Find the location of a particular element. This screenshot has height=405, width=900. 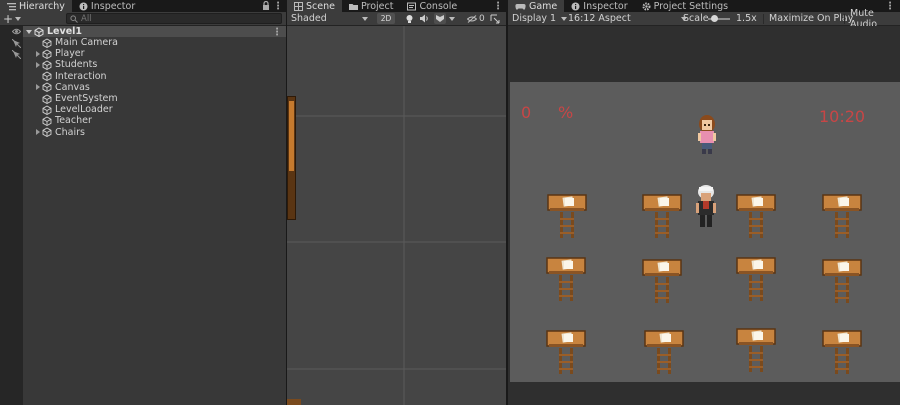

tab-scene: Scene is located at coordinates (314, 6).